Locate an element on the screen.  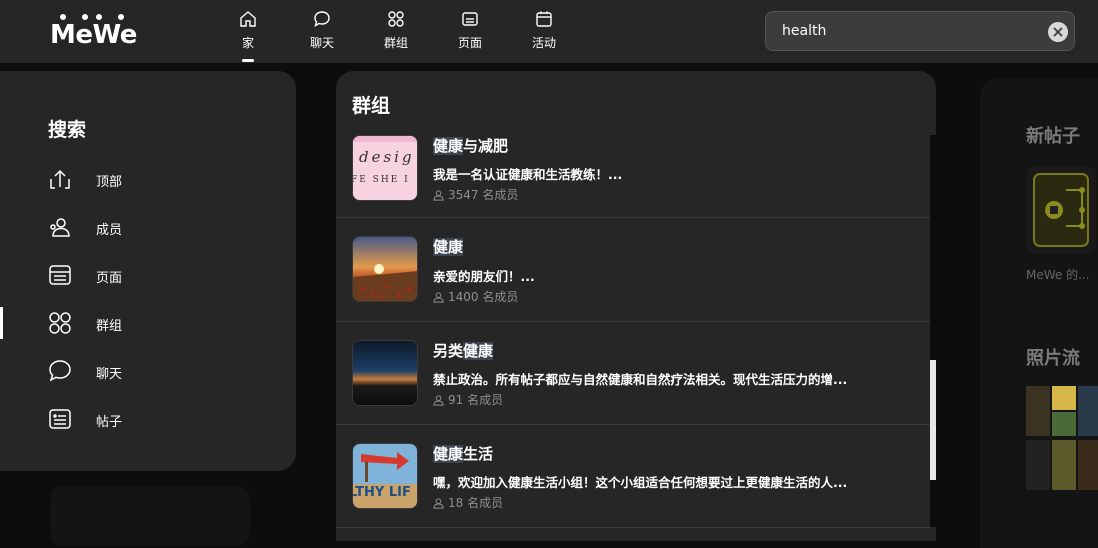
group-thumbnail: desig FE SHE I is located at coordinates (385, 168).